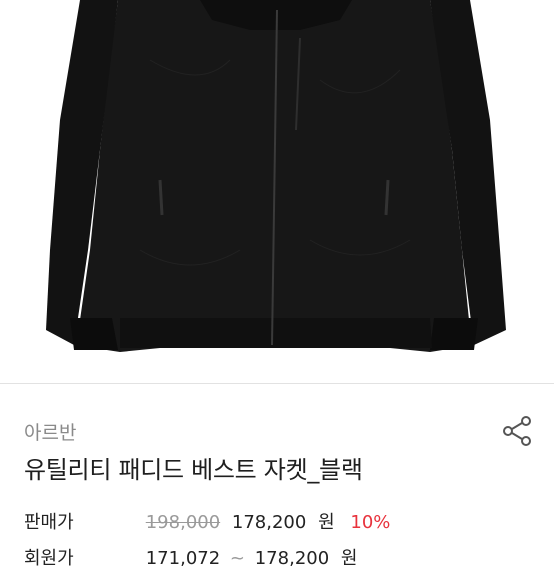 The width and height of the screenshot is (554, 570). What do you see at coordinates (349, 558) in the screenshot?
I see `member-currency: 원` at bounding box center [349, 558].